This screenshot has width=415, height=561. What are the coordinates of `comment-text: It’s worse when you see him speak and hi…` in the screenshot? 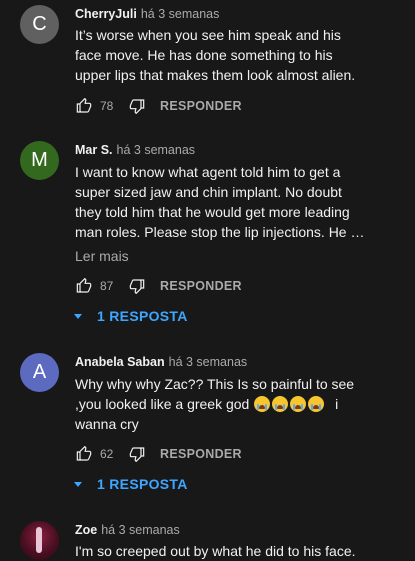 It's located at (225, 55).